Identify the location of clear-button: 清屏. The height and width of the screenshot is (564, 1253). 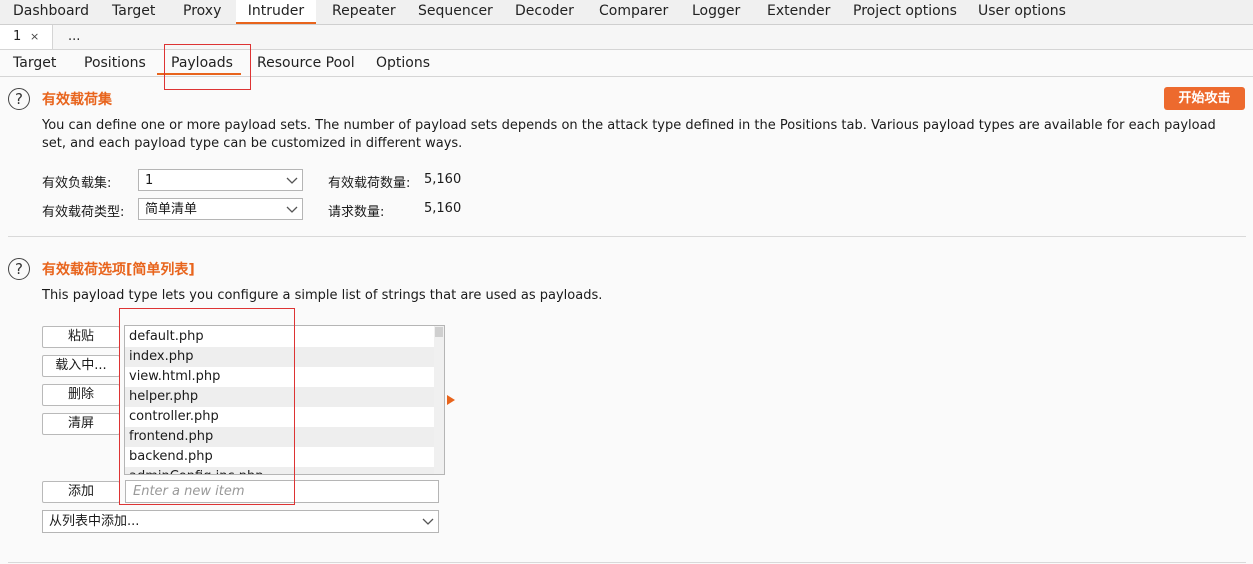
(81, 424).